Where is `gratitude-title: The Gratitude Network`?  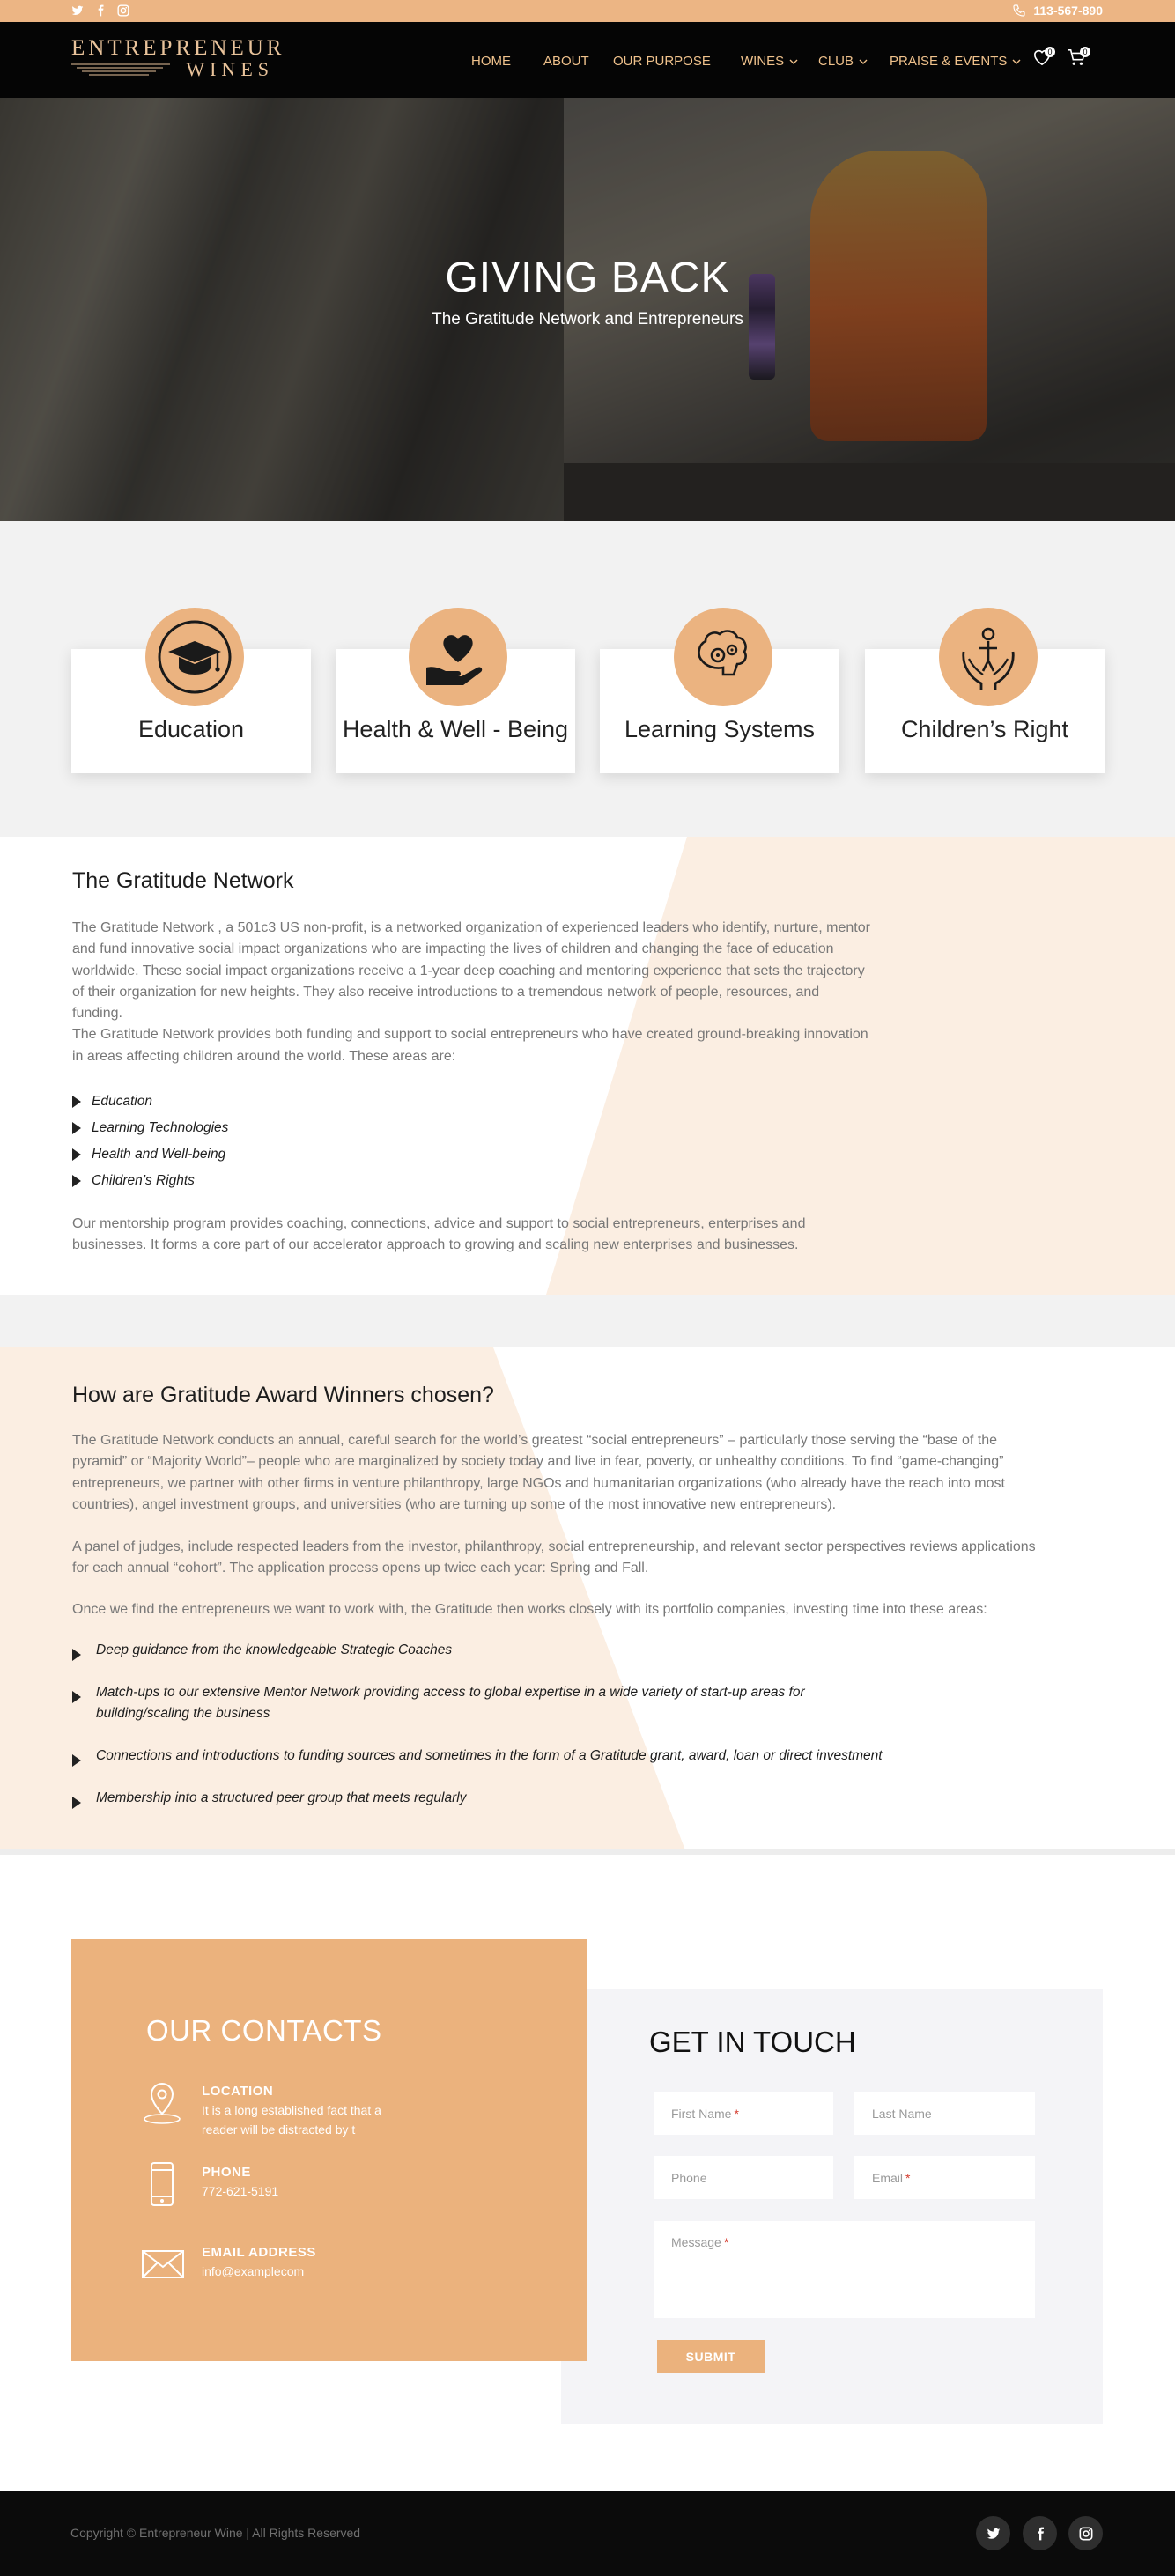 gratitude-title: The Gratitude Network is located at coordinates (183, 880).